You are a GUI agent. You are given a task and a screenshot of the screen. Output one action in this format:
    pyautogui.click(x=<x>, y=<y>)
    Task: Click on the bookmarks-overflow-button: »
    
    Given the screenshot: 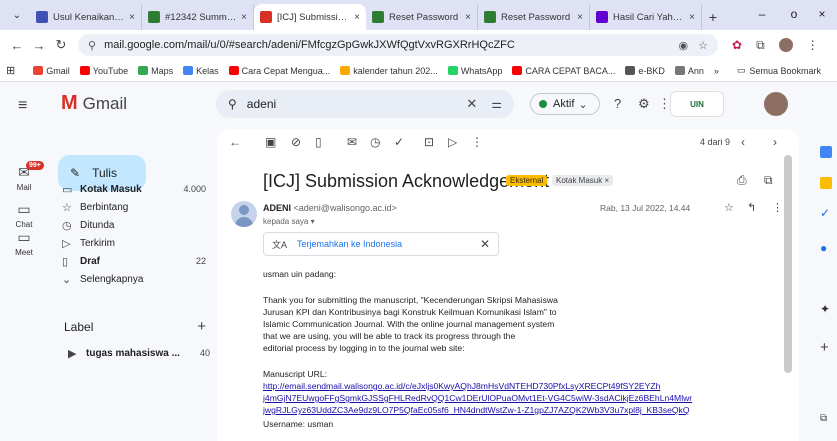 What is the action you would take?
    pyautogui.click(x=716, y=71)
    